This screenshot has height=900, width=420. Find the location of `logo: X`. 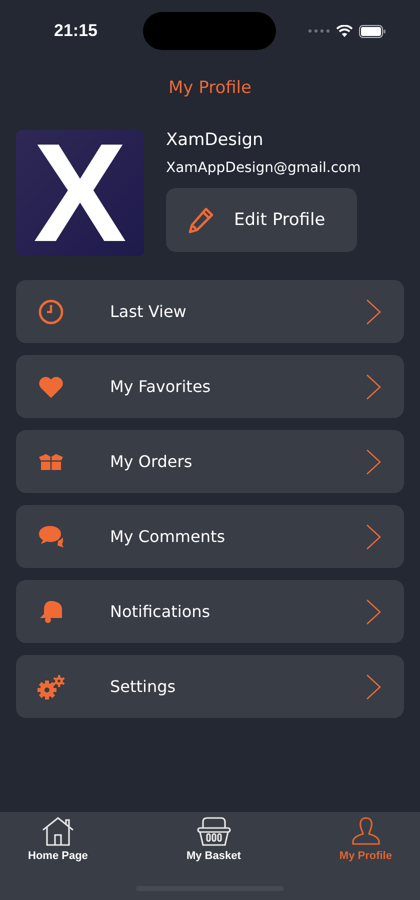

logo: X is located at coordinates (80, 193).